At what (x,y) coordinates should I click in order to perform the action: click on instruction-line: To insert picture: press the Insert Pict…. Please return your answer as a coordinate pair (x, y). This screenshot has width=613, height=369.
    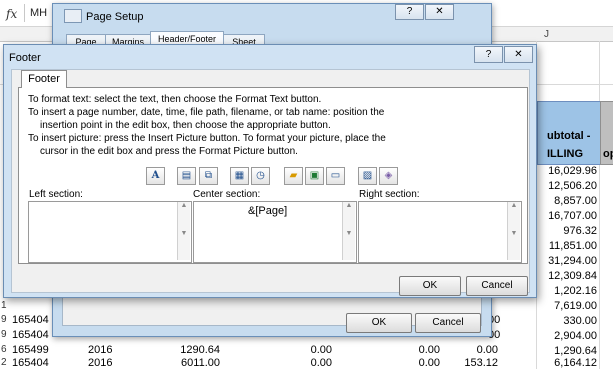
    Looking at the image, I should click on (207, 138).